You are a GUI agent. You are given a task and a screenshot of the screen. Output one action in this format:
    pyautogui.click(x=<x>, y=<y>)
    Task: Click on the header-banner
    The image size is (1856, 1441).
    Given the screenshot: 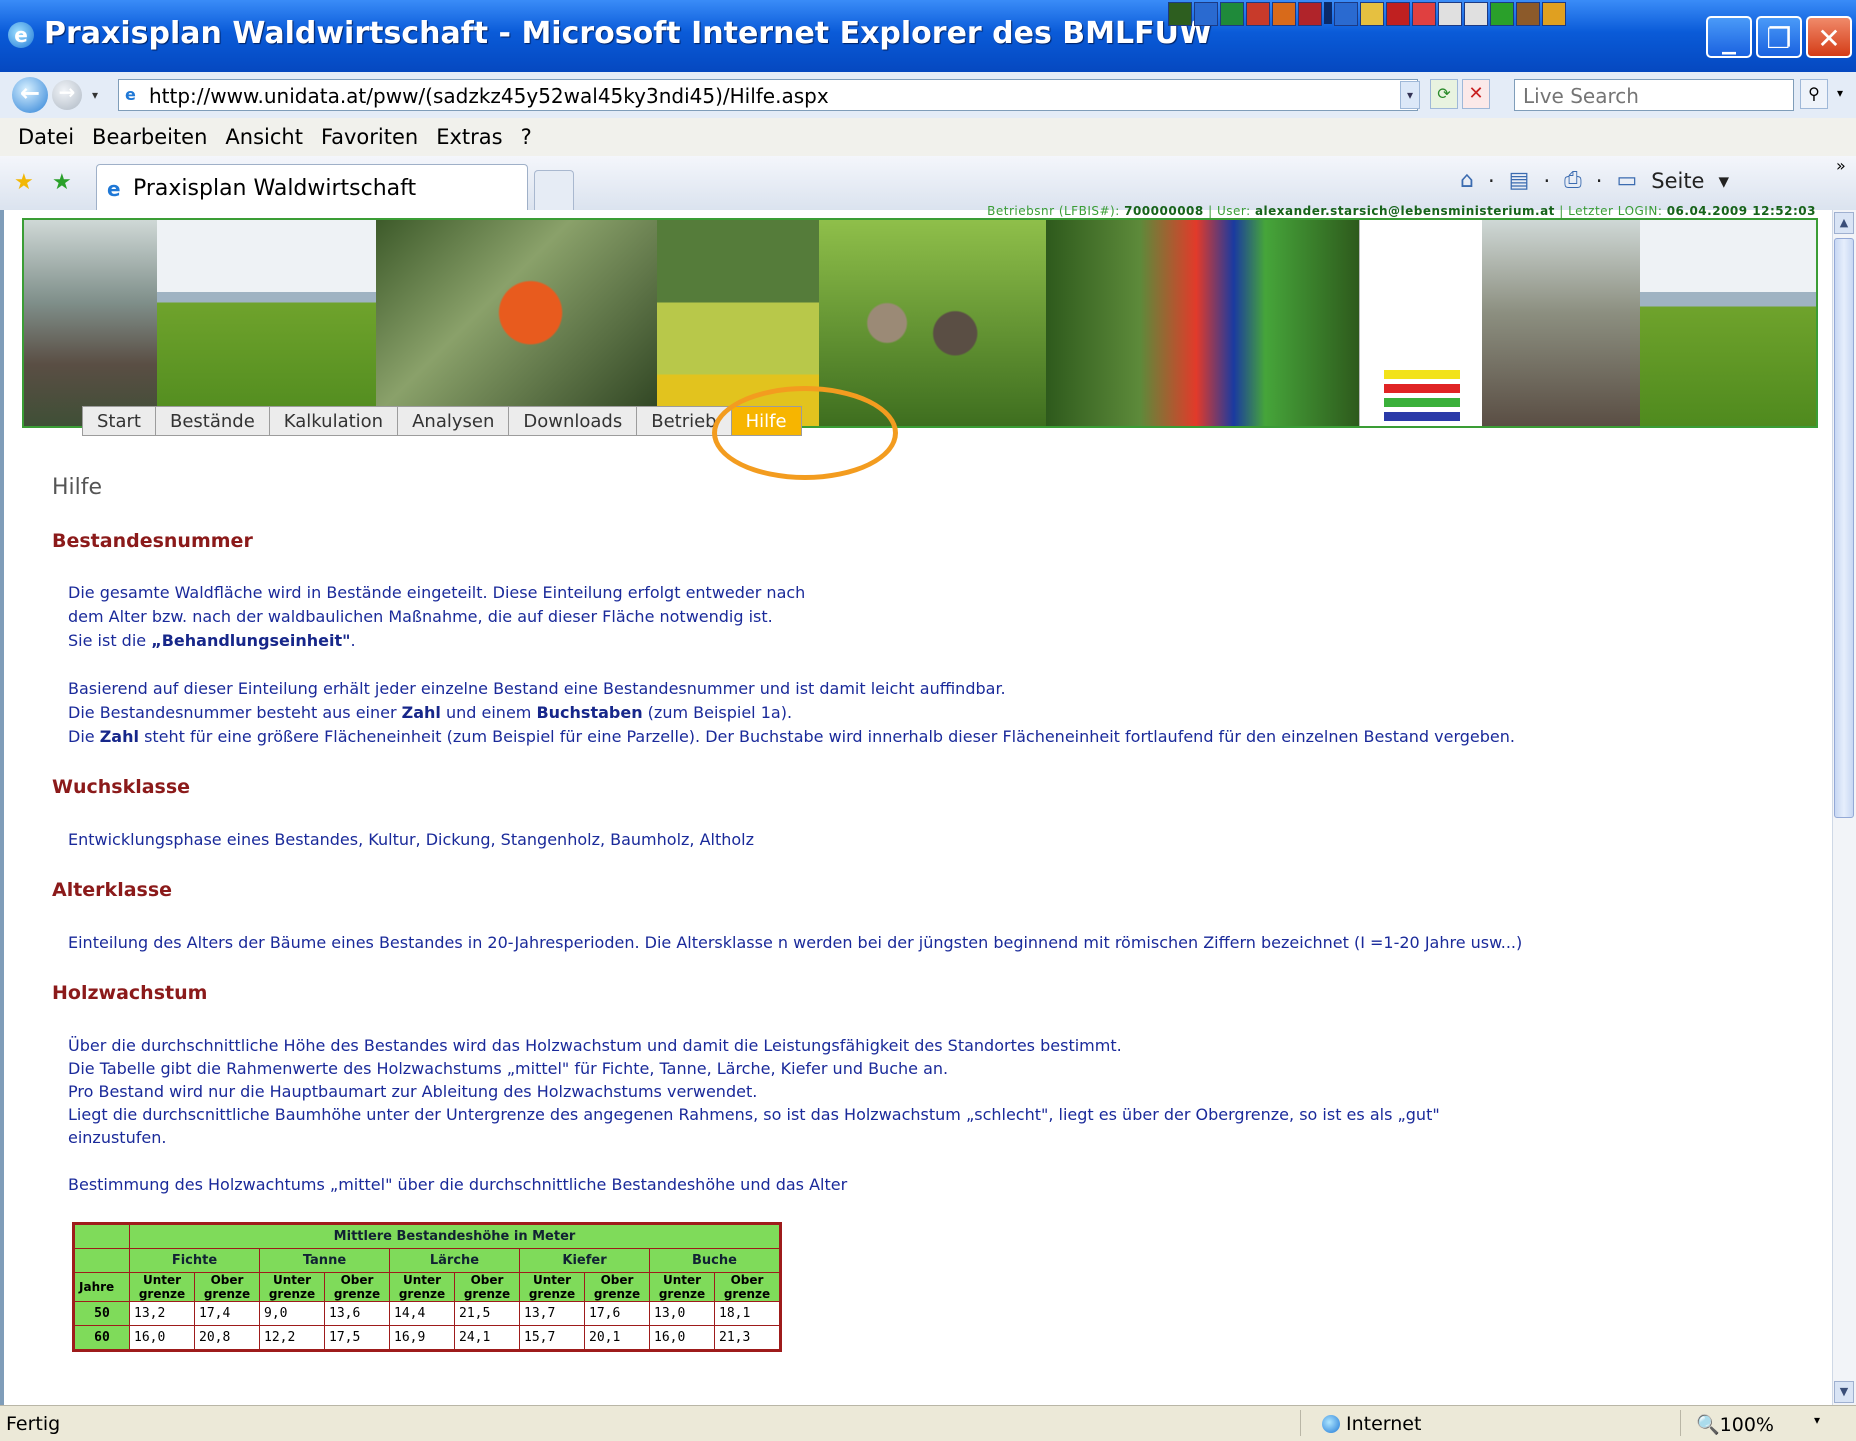 What is the action you would take?
    pyautogui.click(x=920, y=323)
    